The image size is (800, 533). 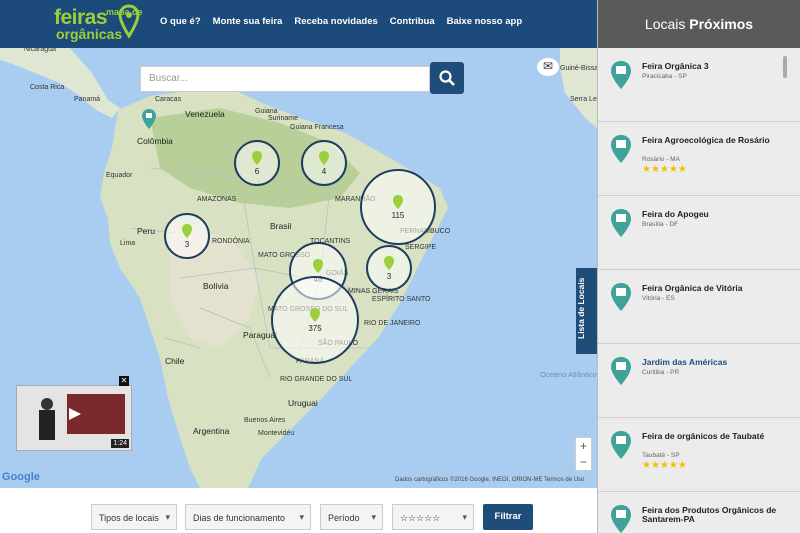 What do you see at coordinates (231, 241) in the screenshot?
I see `label-region: RONDÔNIA` at bounding box center [231, 241].